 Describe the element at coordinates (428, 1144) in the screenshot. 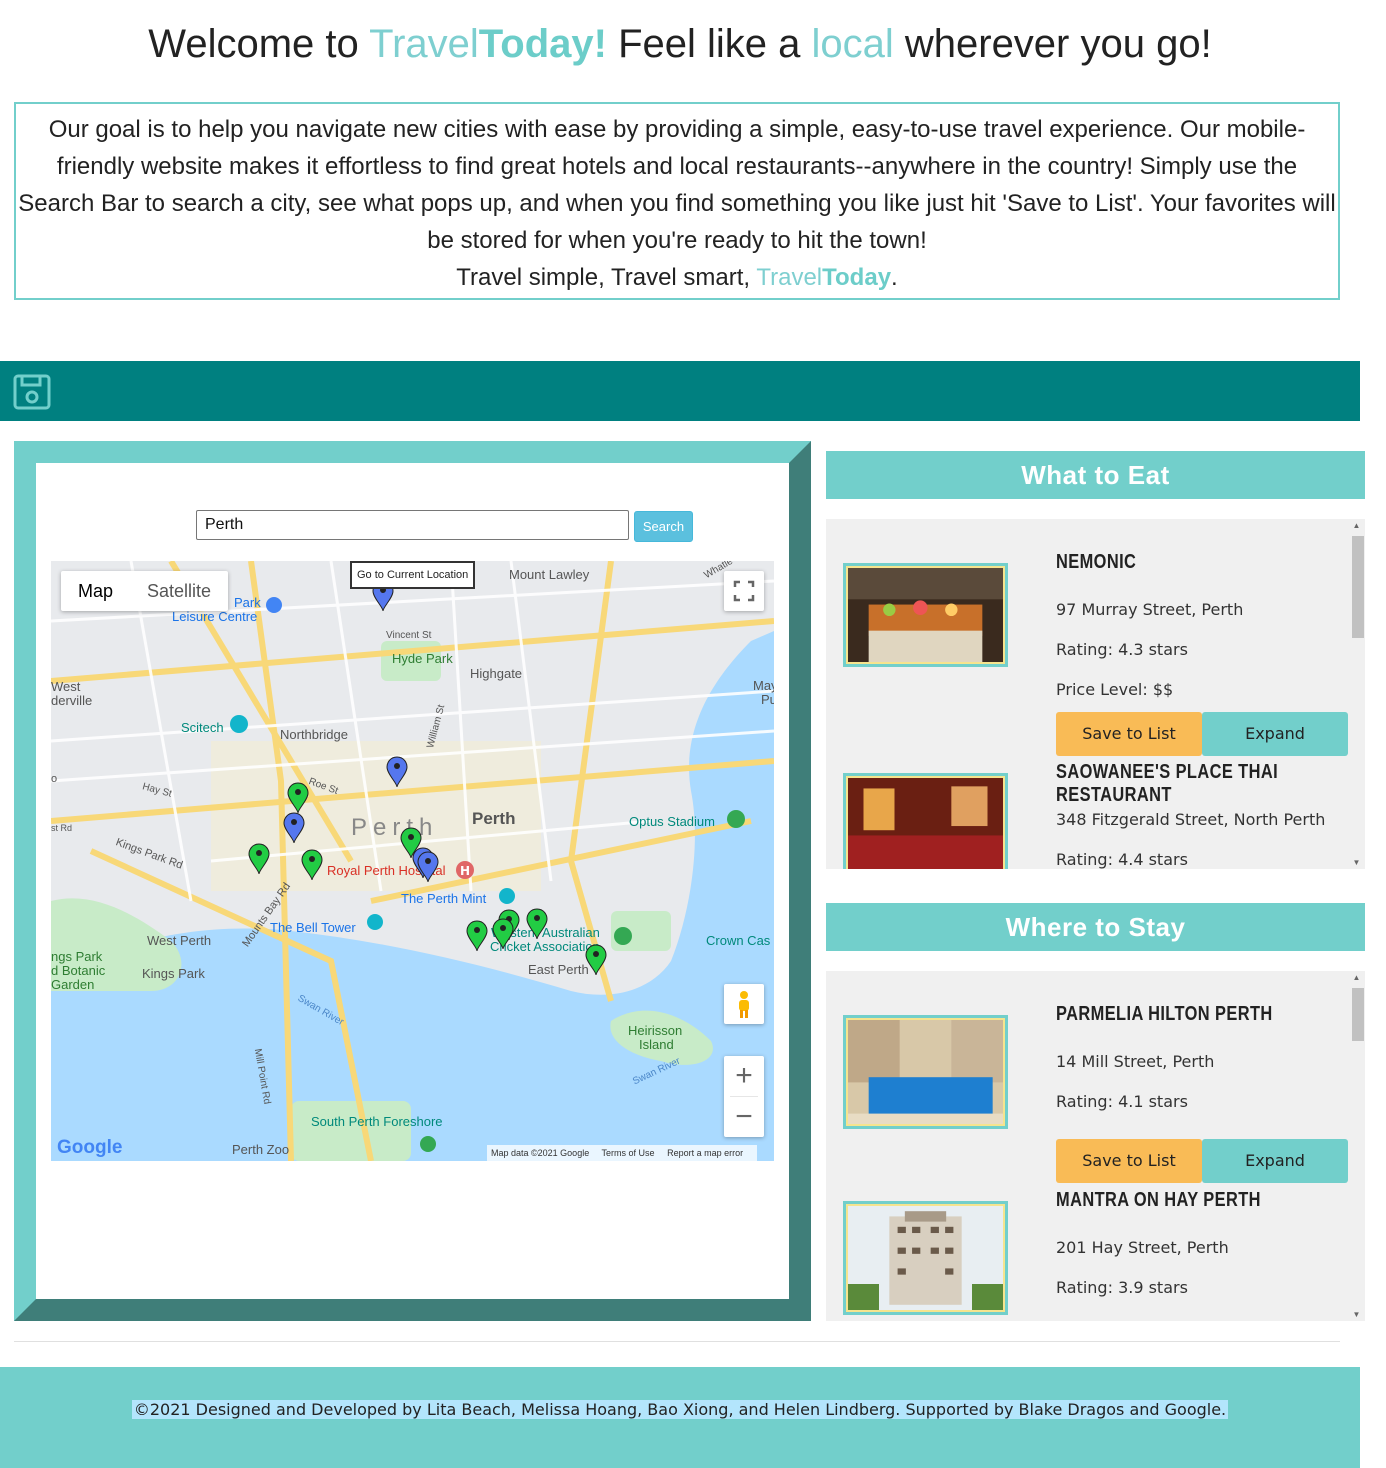

I see `foreshore-icon` at that location.